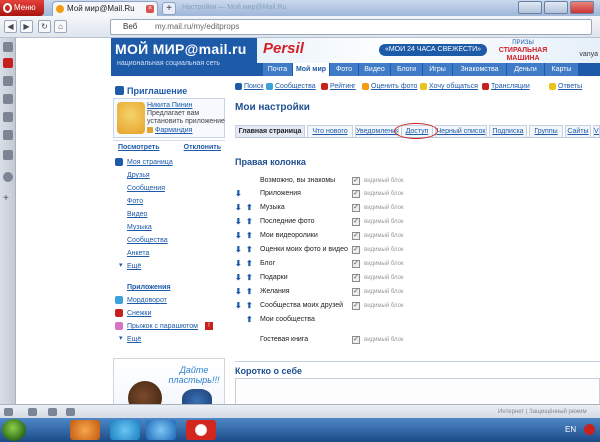  What do you see at coordinates (589, 429) in the screenshot?
I see `tray-alert-icon` at bounding box center [589, 429].